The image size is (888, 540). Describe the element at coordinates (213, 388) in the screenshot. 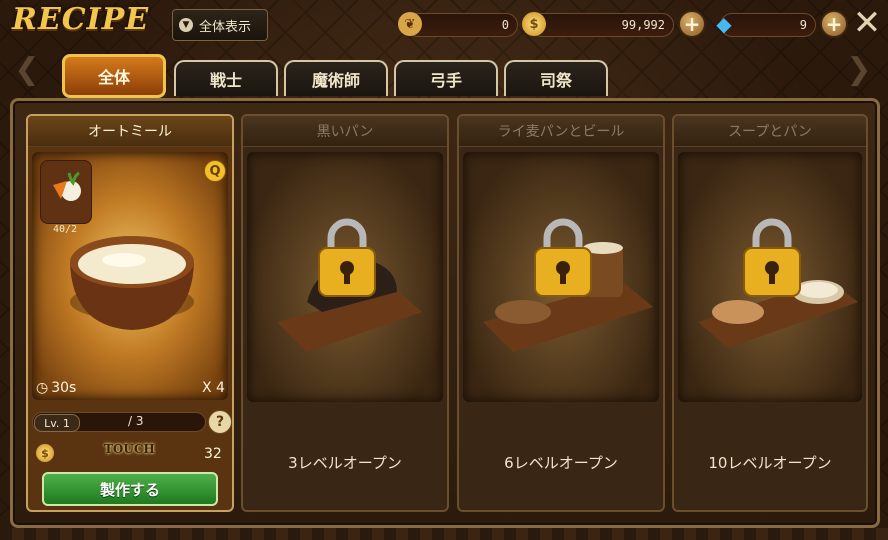

I see `recipe-multiplier: X 4` at that location.